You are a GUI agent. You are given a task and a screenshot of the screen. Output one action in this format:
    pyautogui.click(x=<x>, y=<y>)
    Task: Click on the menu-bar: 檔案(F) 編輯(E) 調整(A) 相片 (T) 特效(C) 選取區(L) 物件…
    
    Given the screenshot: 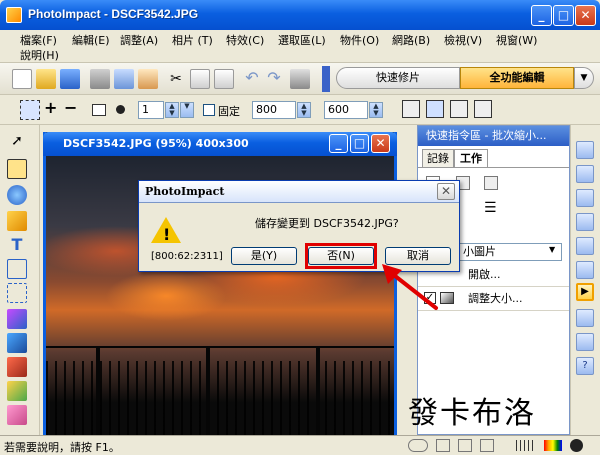 What is the action you would take?
    pyautogui.click(x=300, y=46)
    